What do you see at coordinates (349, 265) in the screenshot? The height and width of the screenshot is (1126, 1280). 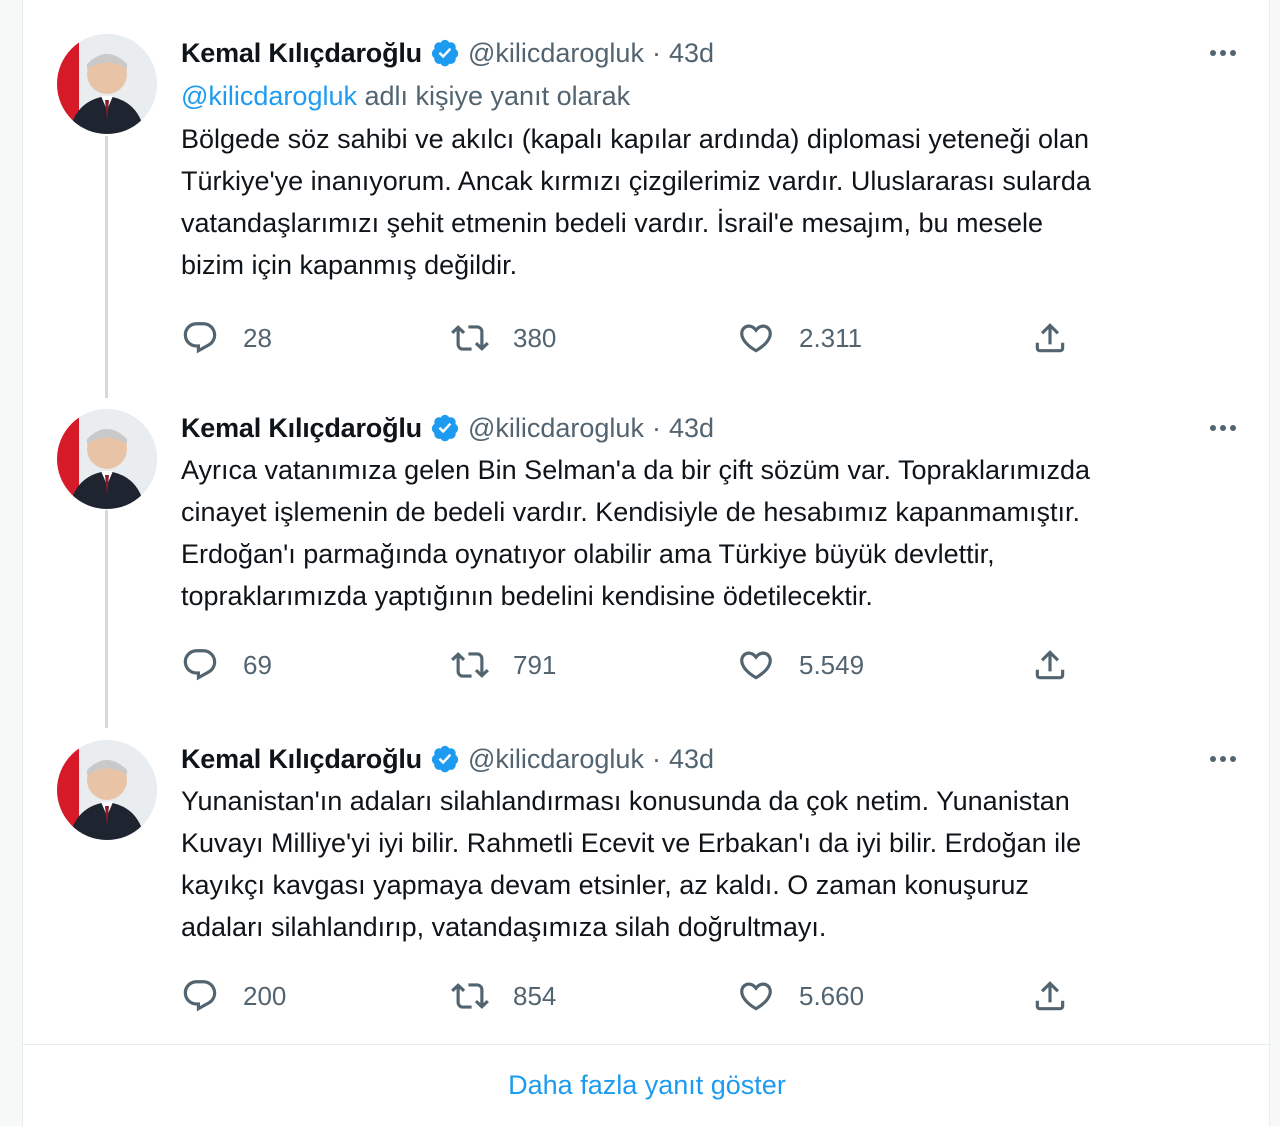 I see `tweet-text-line: bizim için kapanmış değildir.` at bounding box center [349, 265].